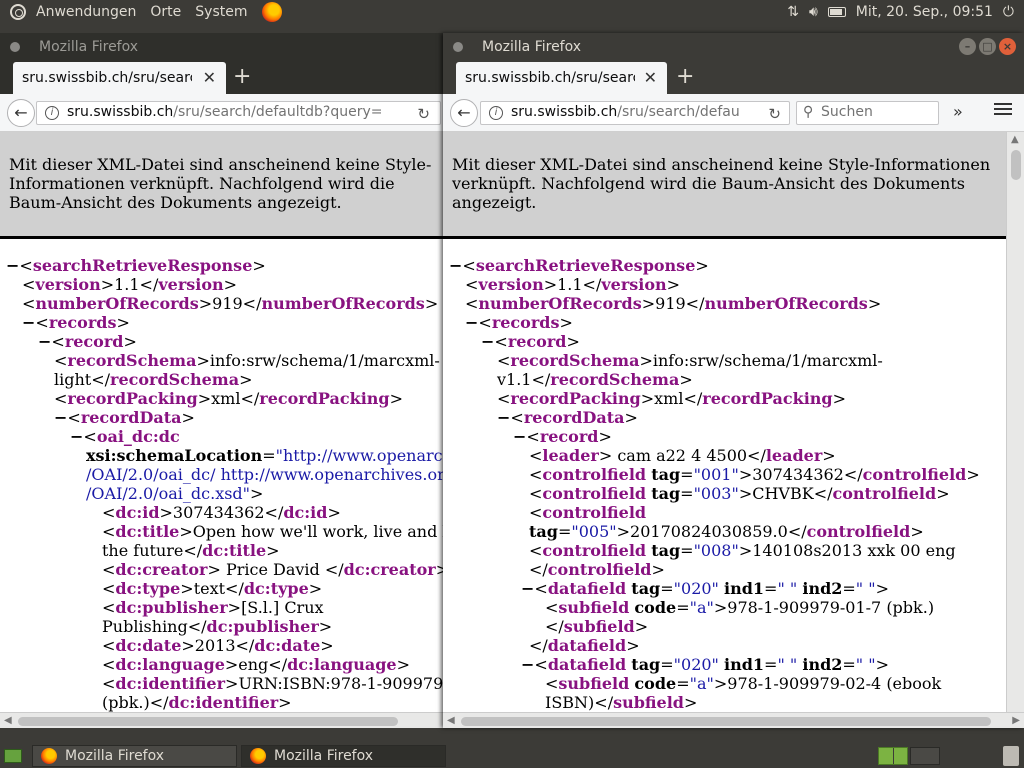 Image resolution: width=1024 pixels, height=768 pixels. I want to click on scroll-up-icon: ▲, so click(1015, 139).